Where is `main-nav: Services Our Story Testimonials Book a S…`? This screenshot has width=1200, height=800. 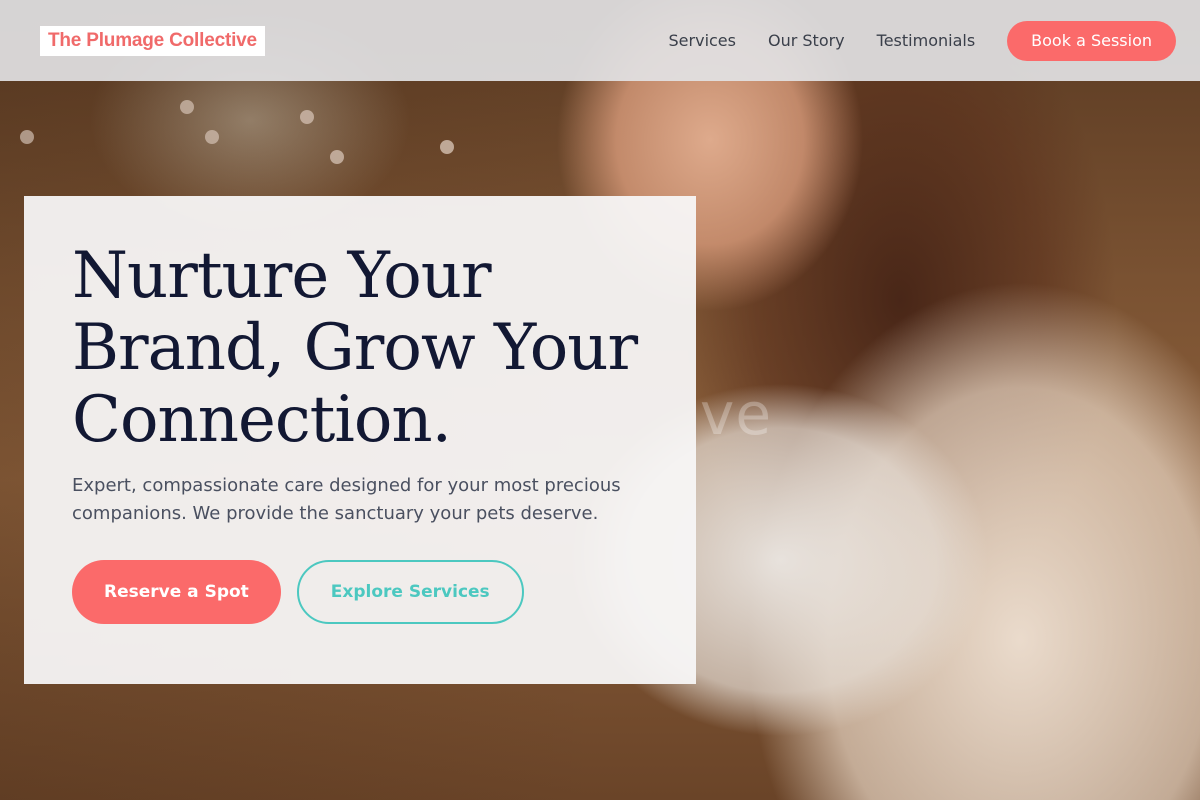 main-nav: Services Our Story Testimonials Book a S… is located at coordinates (922, 40).